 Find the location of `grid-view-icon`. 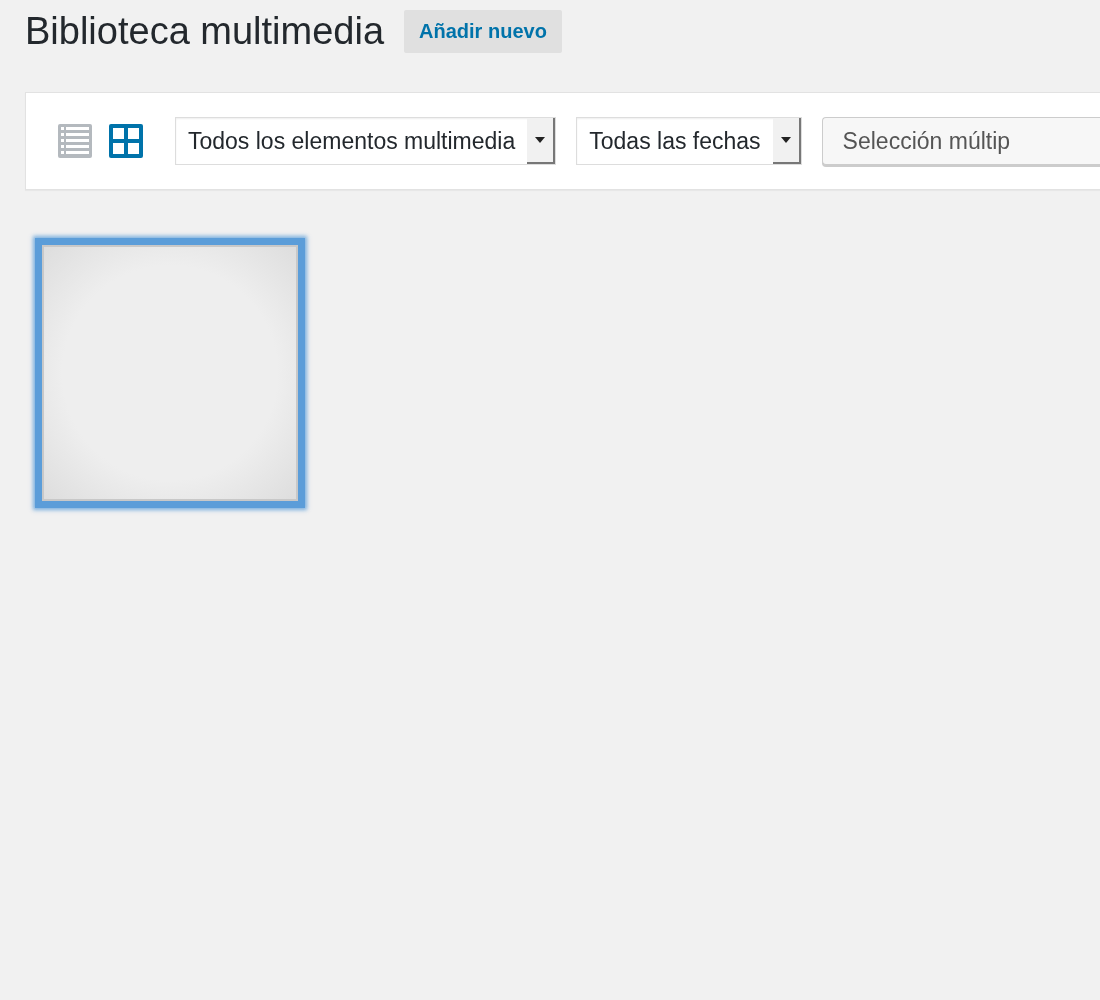

grid-view-icon is located at coordinates (126, 141).